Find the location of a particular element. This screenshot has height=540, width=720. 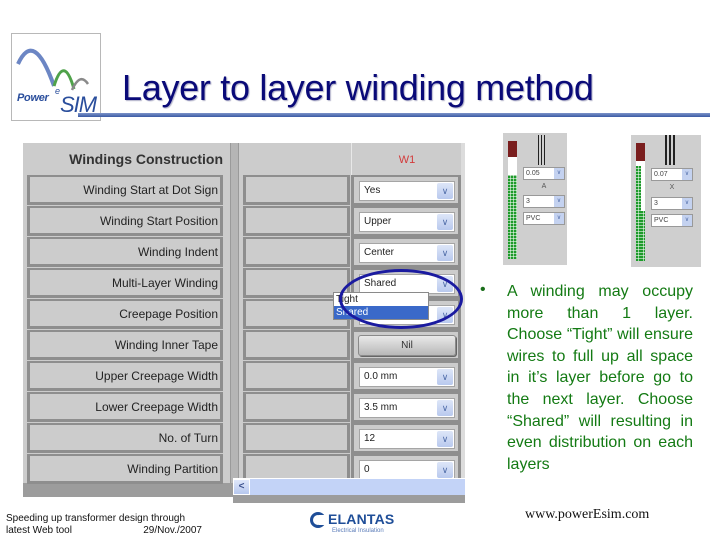

w1-select: 0.0 mm ∨ is located at coordinates (407, 377).